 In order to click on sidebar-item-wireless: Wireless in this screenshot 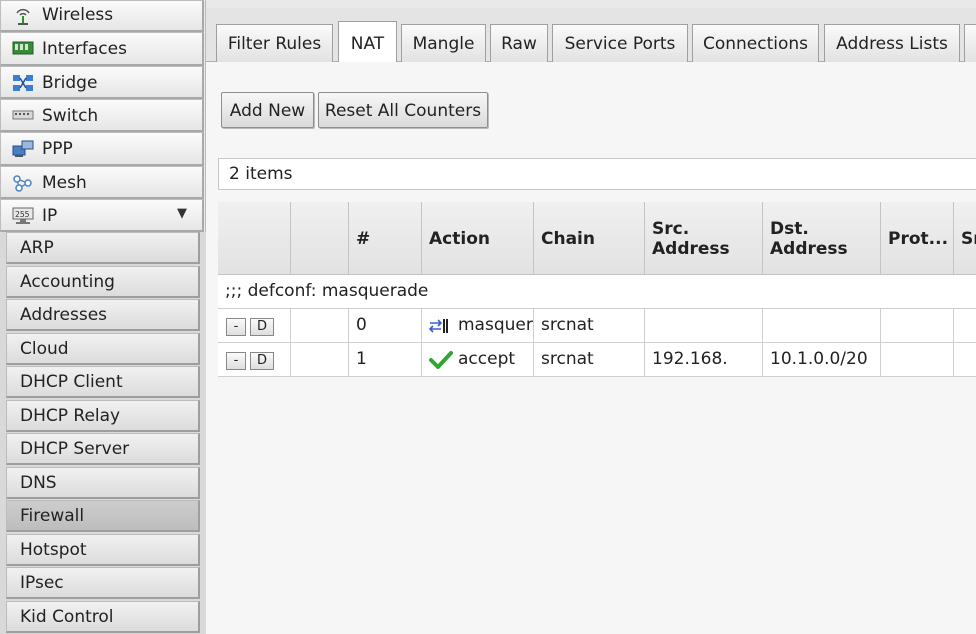, I will do `click(102, 16)`.